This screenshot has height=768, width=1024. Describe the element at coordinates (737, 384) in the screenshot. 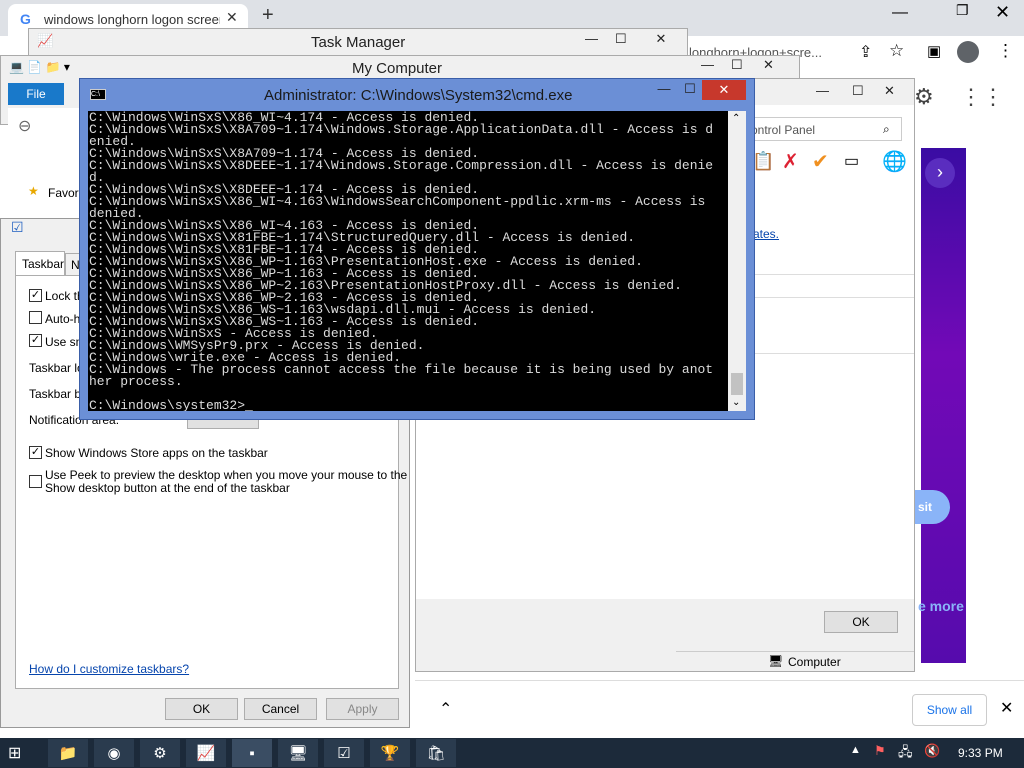

I see `scroll-thumb` at that location.